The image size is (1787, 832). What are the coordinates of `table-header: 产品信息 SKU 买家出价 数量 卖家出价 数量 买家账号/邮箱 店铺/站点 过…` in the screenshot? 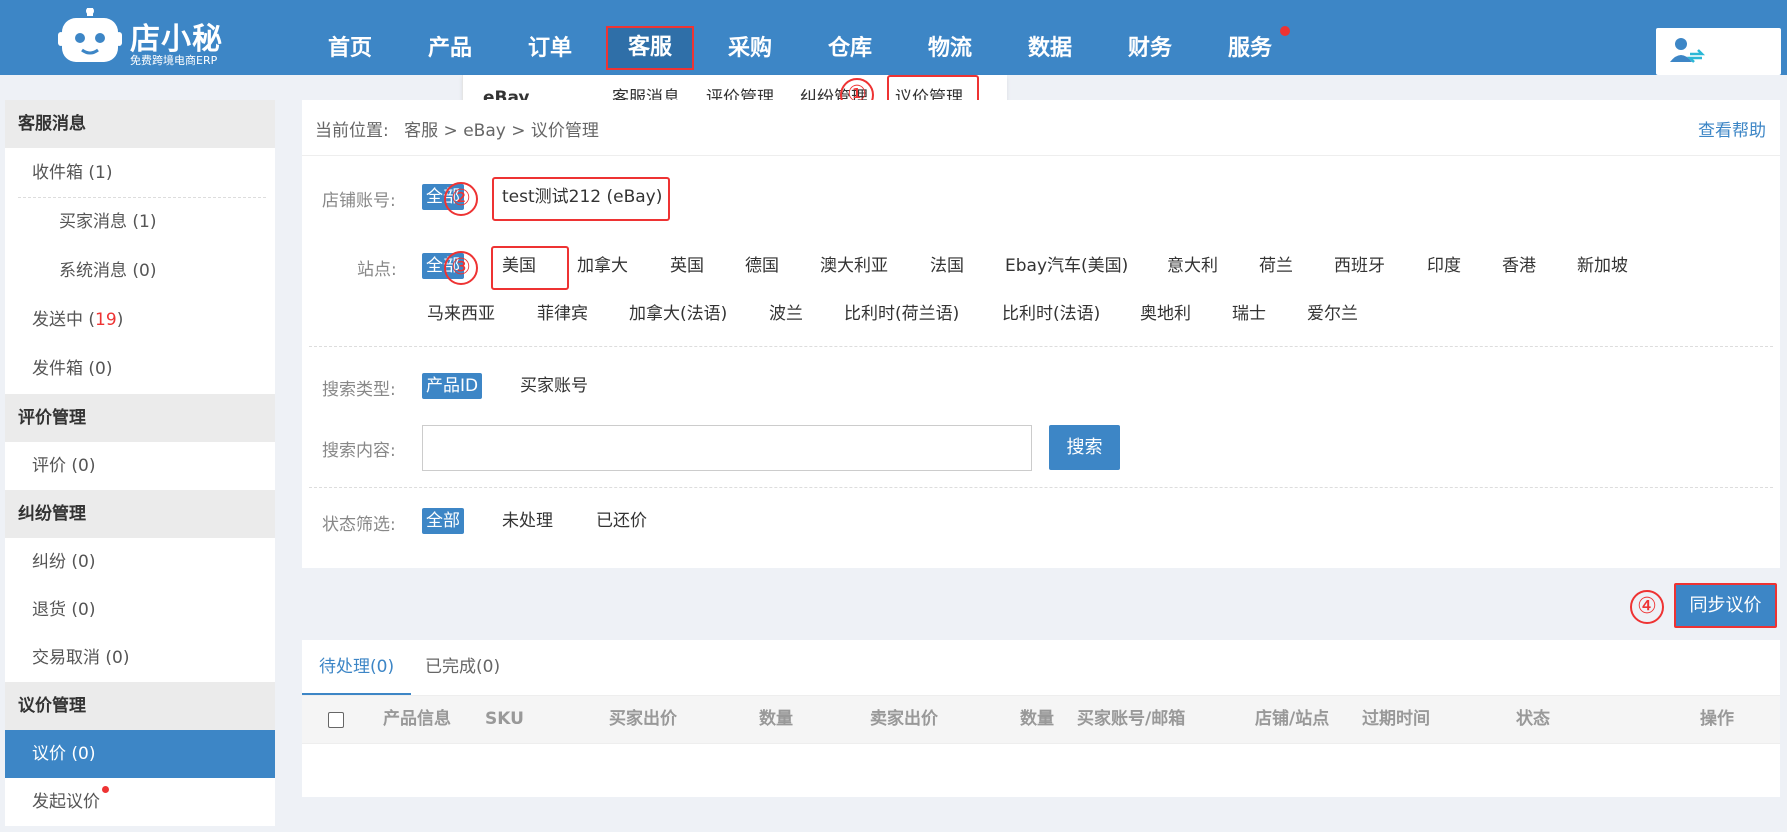 It's located at (1041, 719).